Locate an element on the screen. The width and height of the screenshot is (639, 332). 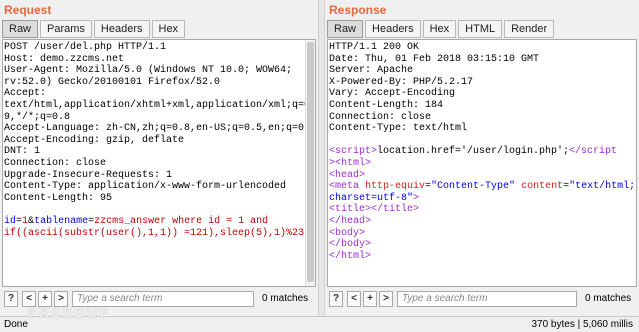
response-code-line: HTTP/1.1 200 OK is located at coordinates (481, 48).